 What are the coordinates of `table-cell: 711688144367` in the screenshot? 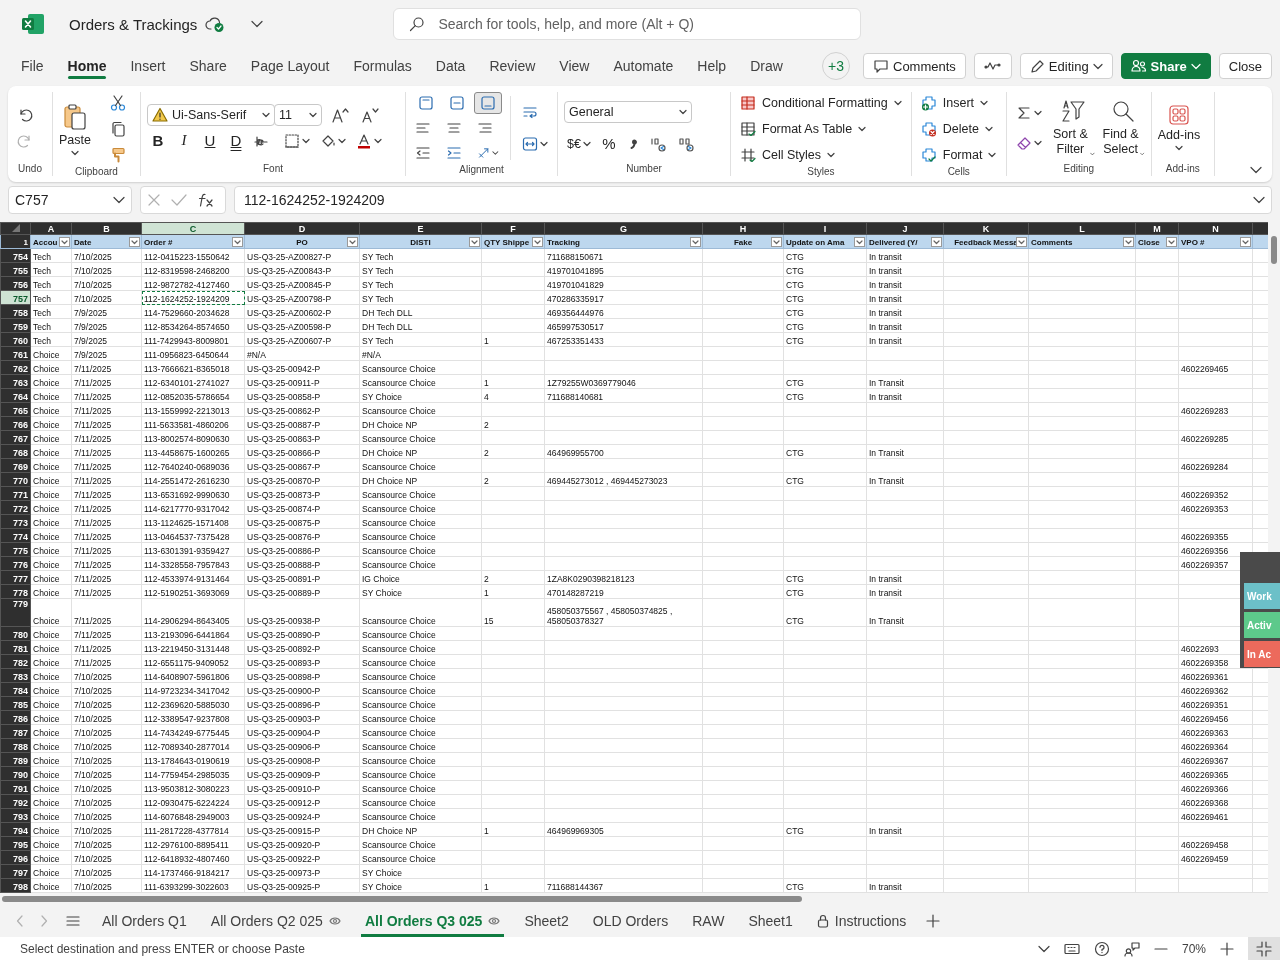 It's located at (623, 885).